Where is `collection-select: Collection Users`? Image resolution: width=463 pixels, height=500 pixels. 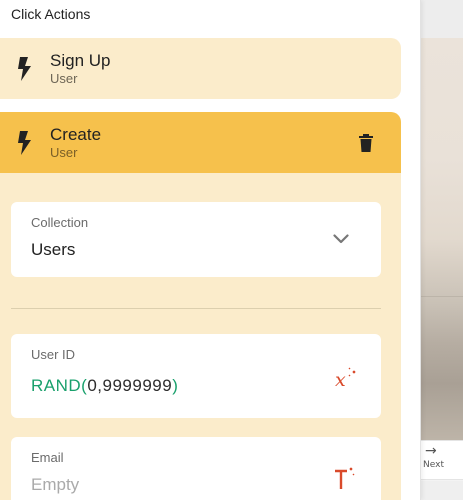 collection-select: Collection Users is located at coordinates (196, 239).